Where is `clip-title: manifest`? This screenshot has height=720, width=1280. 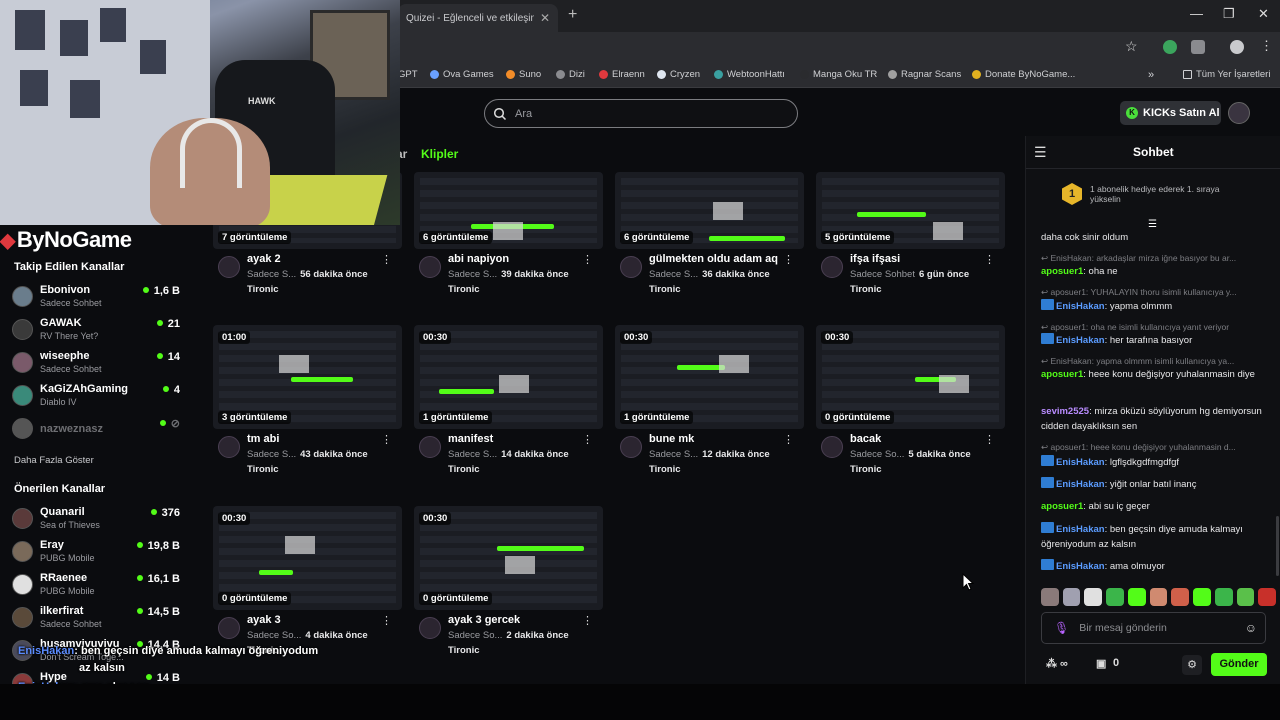
clip-title: manifest is located at coordinates (470, 439).